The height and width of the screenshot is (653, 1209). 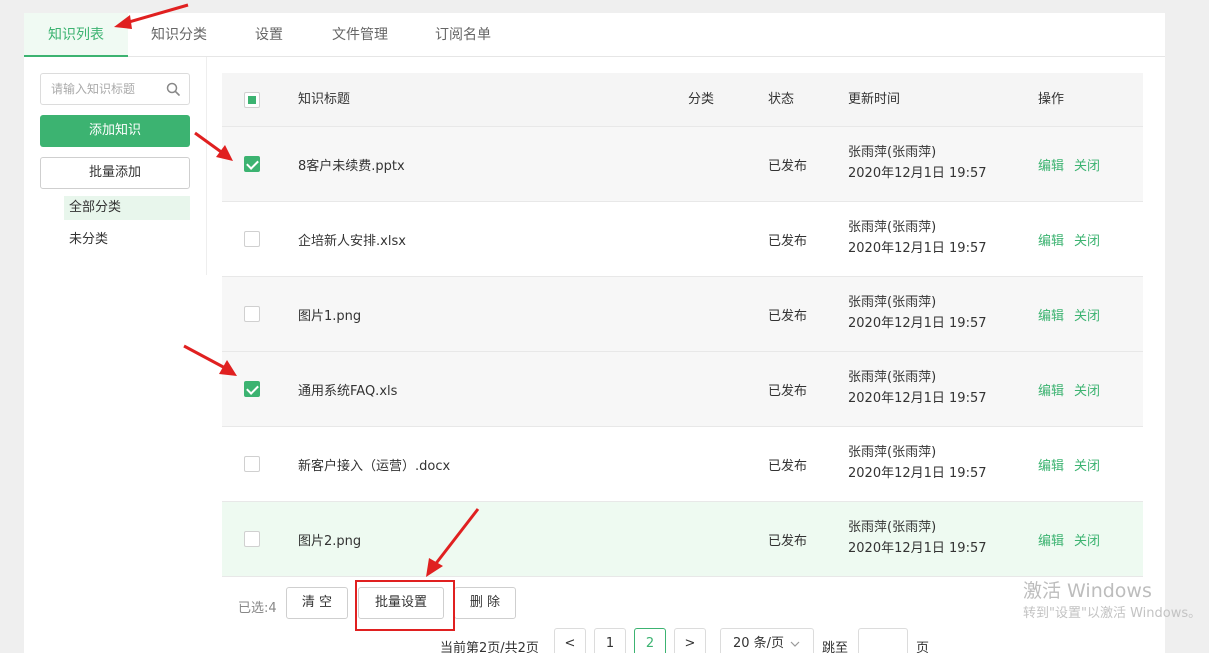 I want to click on category-uncategorized: 未分类, so click(x=127, y=240).